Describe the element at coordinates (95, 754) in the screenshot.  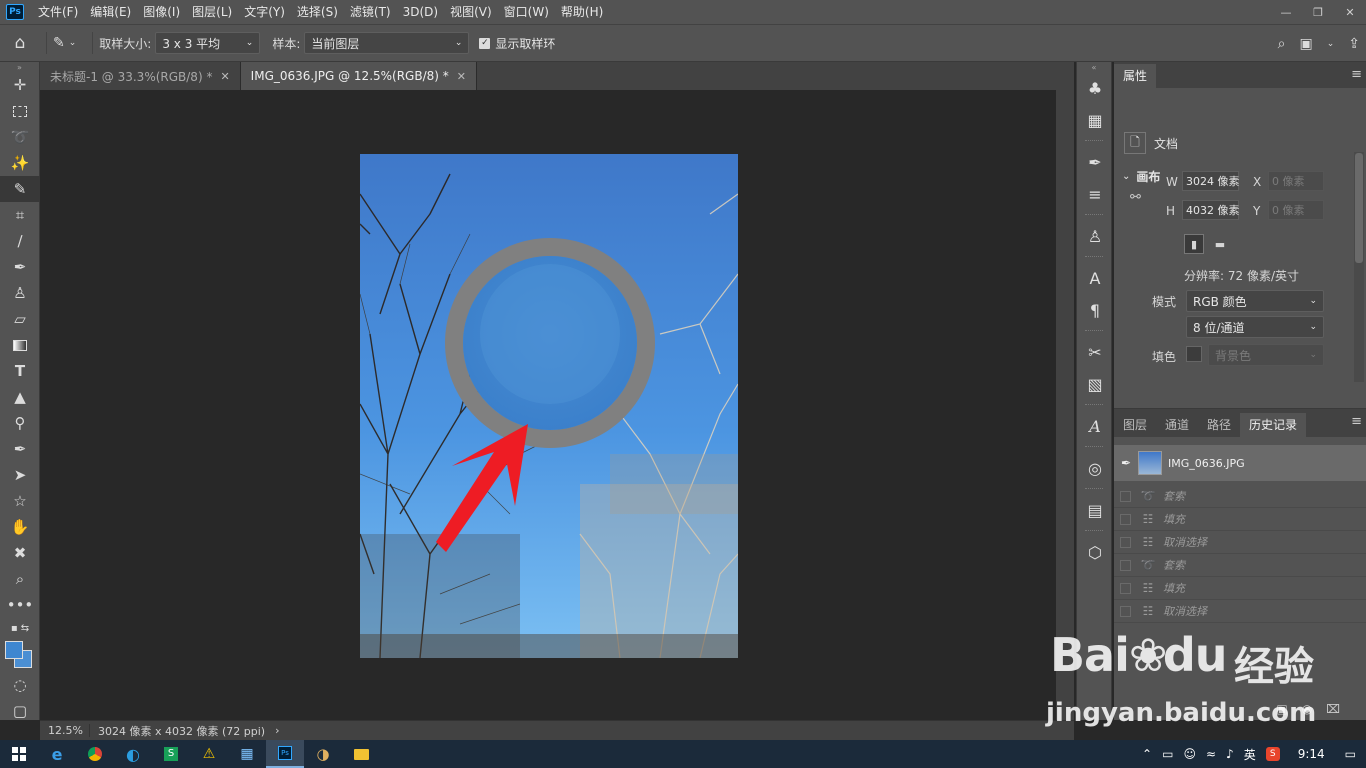
I see `chrome-icon` at that location.